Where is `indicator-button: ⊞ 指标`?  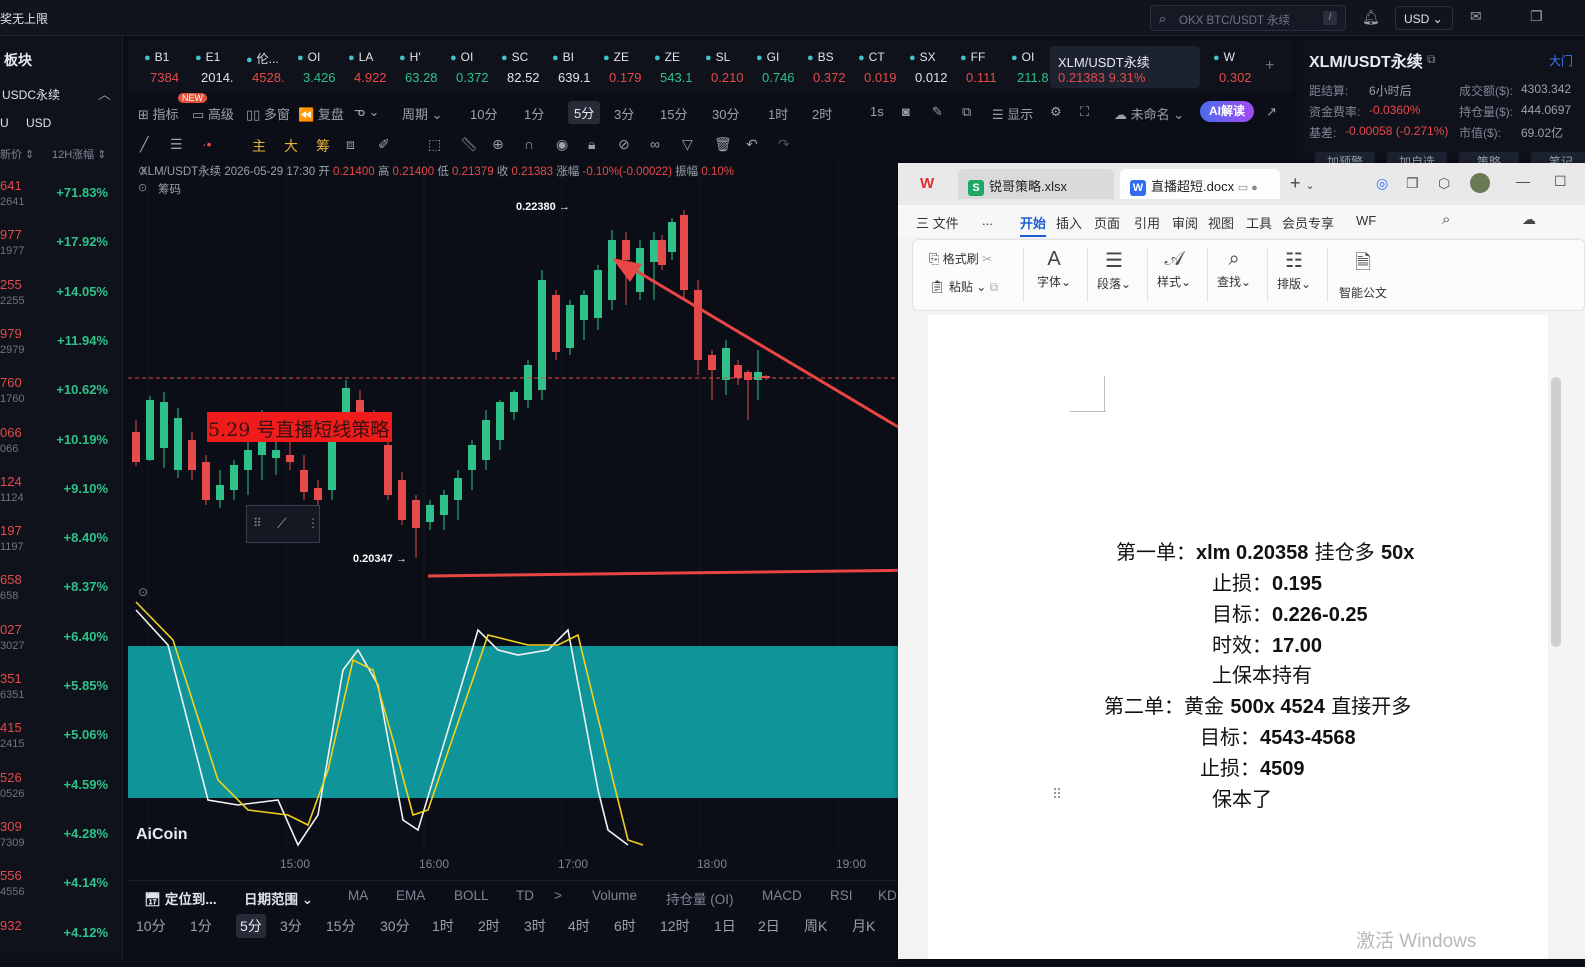
indicator-button: ⊞ 指标 is located at coordinates (158, 113).